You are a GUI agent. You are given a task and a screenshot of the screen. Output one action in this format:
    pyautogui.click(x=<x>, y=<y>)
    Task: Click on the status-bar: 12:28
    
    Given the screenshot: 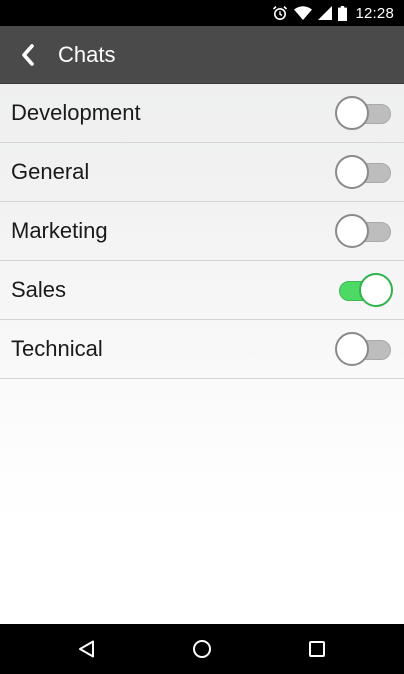 What is the action you would take?
    pyautogui.click(x=202, y=13)
    